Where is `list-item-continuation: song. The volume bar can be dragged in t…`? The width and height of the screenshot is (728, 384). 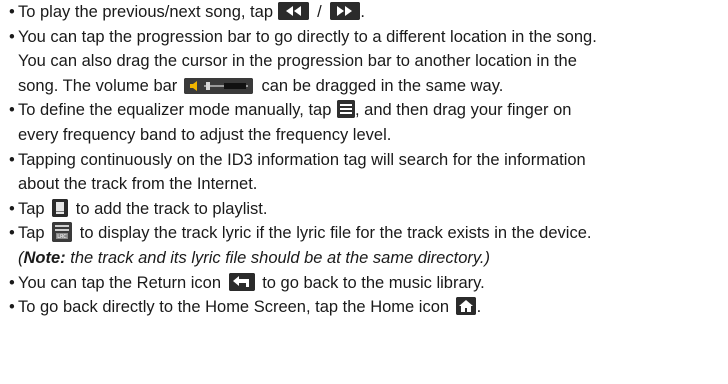 list-item-continuation: song. The volume bar can be dragged in t… is located at coordinates (364, 86).